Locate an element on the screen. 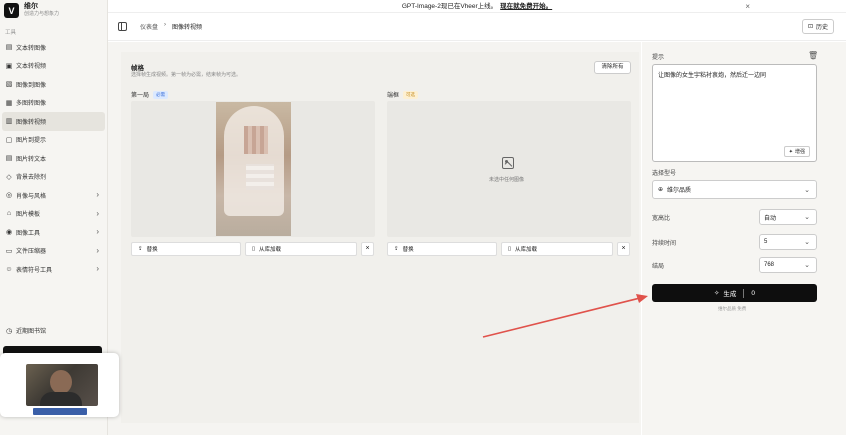  brand: V 维尔 创造力与想象力 is located at coordinates (31, 10).